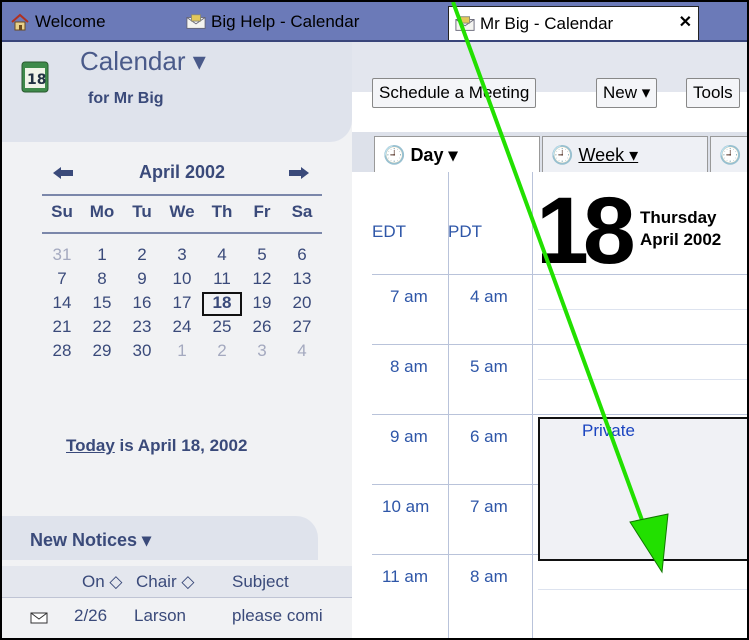 Image resolution: width=749 pixels, height=640 pixels. I want to click on time-edt: 11 am, so click(405, 576).